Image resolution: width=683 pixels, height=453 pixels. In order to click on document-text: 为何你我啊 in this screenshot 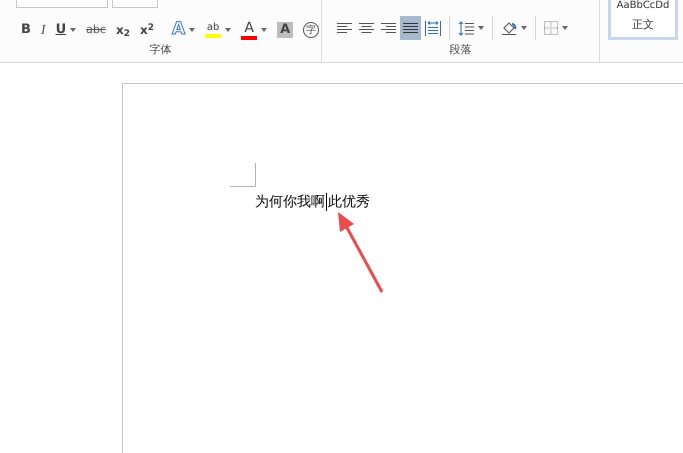, I will do `click(290, 202)`.